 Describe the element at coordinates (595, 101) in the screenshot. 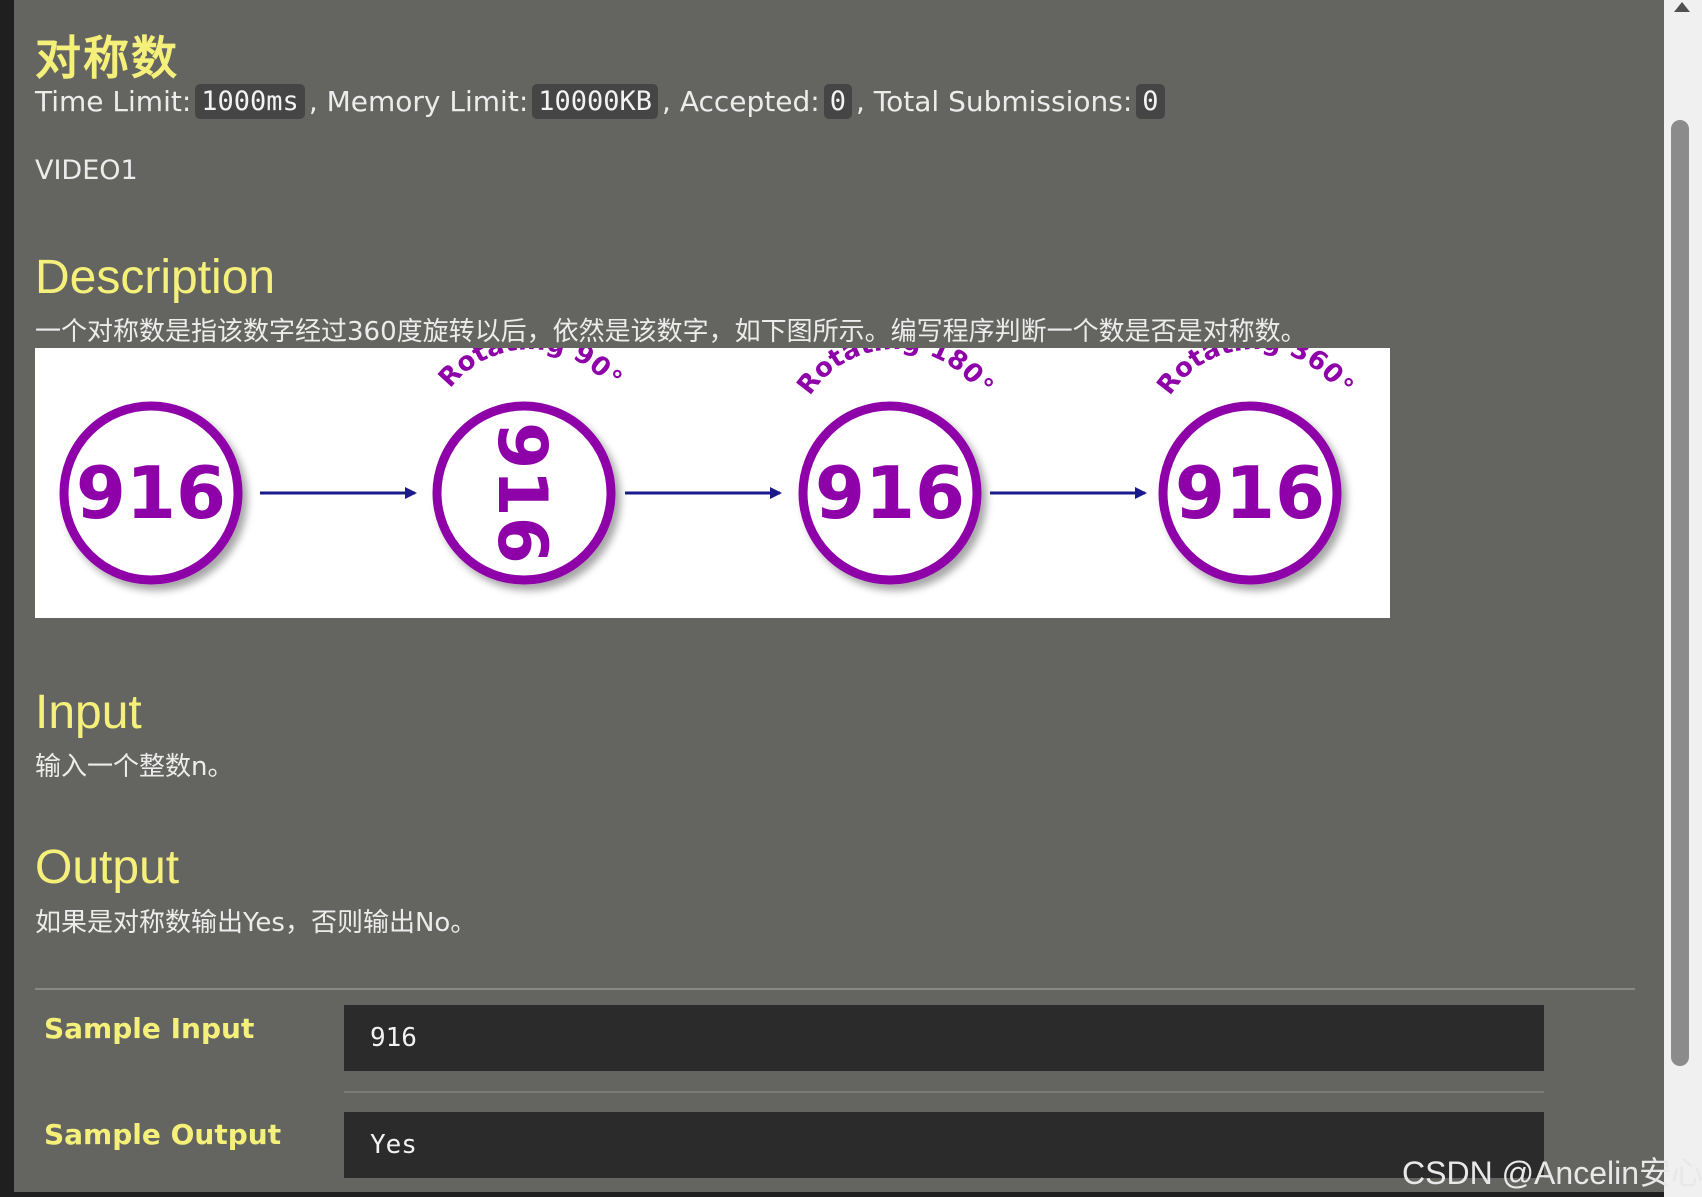

I see `memory-limit-value: 10000KB` at that location.